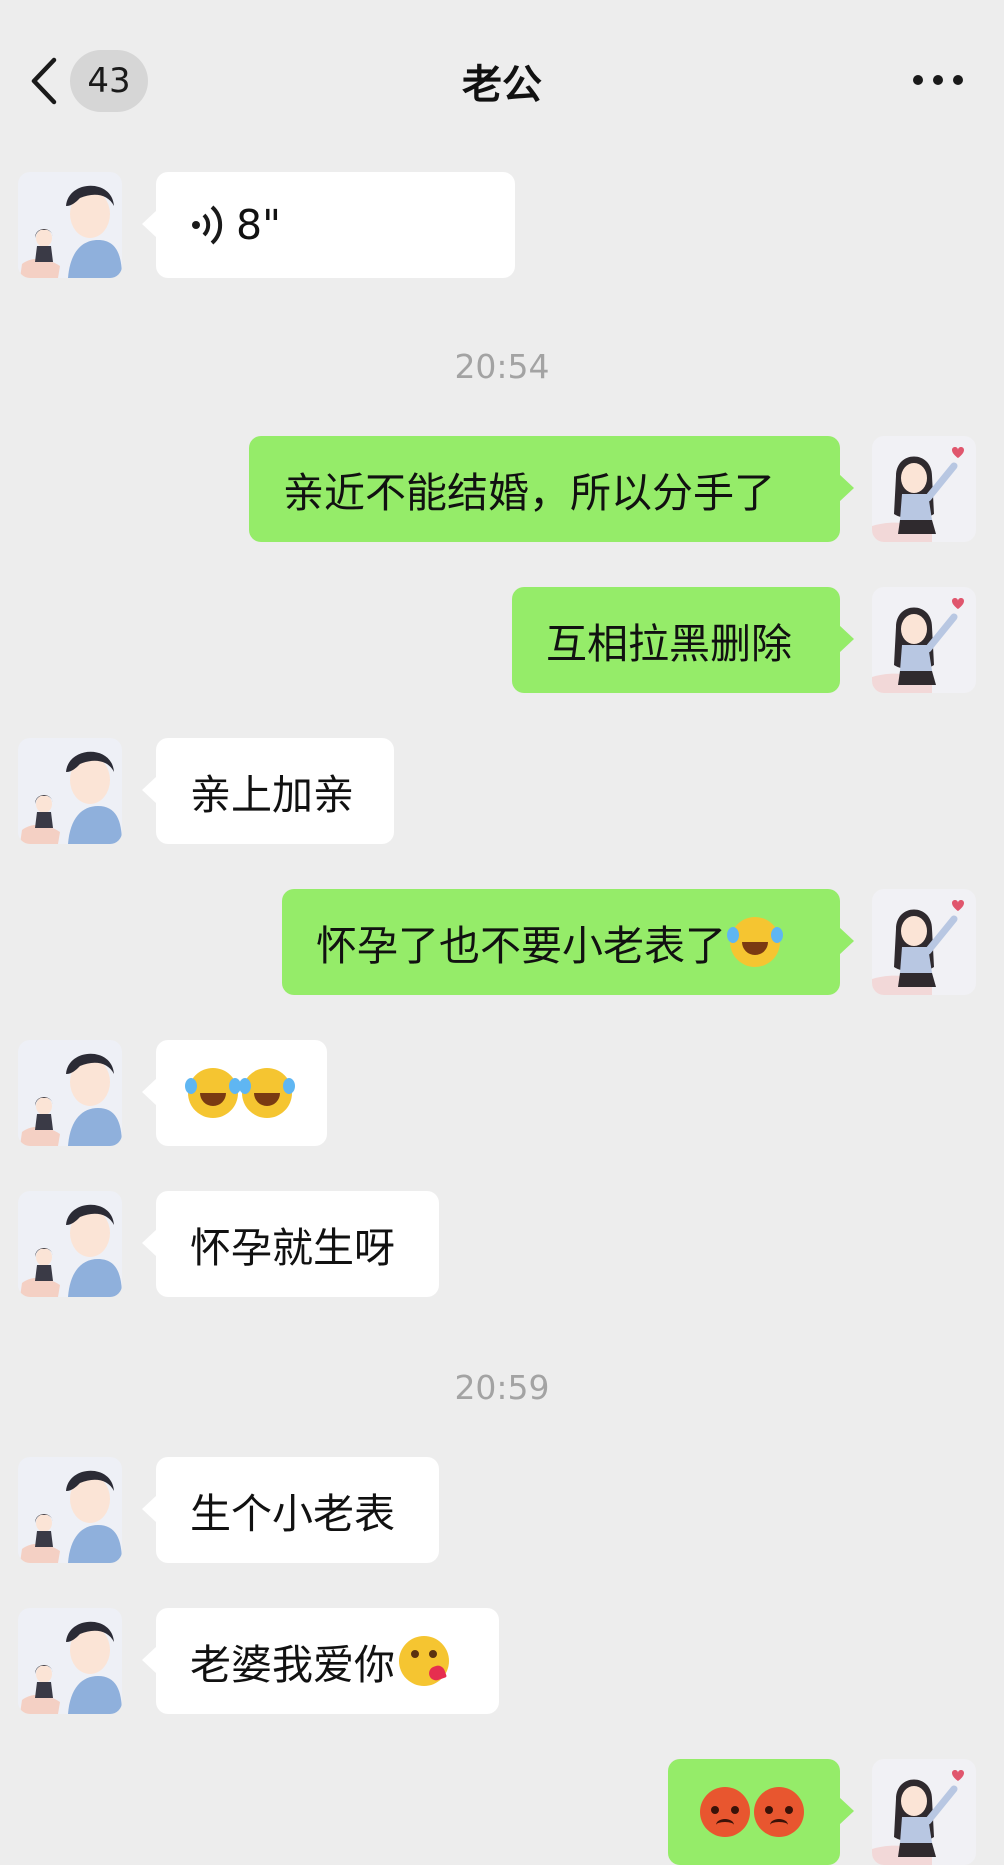  I want to click on chat-header: 43 老公, so click(502, 70).